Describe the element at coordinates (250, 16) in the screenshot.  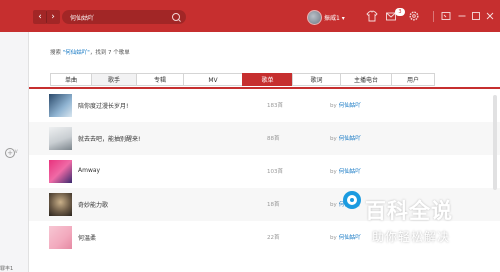
I see `title-bar: ‹ › 何仙姑吖 振威1 ▾ 3` at that location.